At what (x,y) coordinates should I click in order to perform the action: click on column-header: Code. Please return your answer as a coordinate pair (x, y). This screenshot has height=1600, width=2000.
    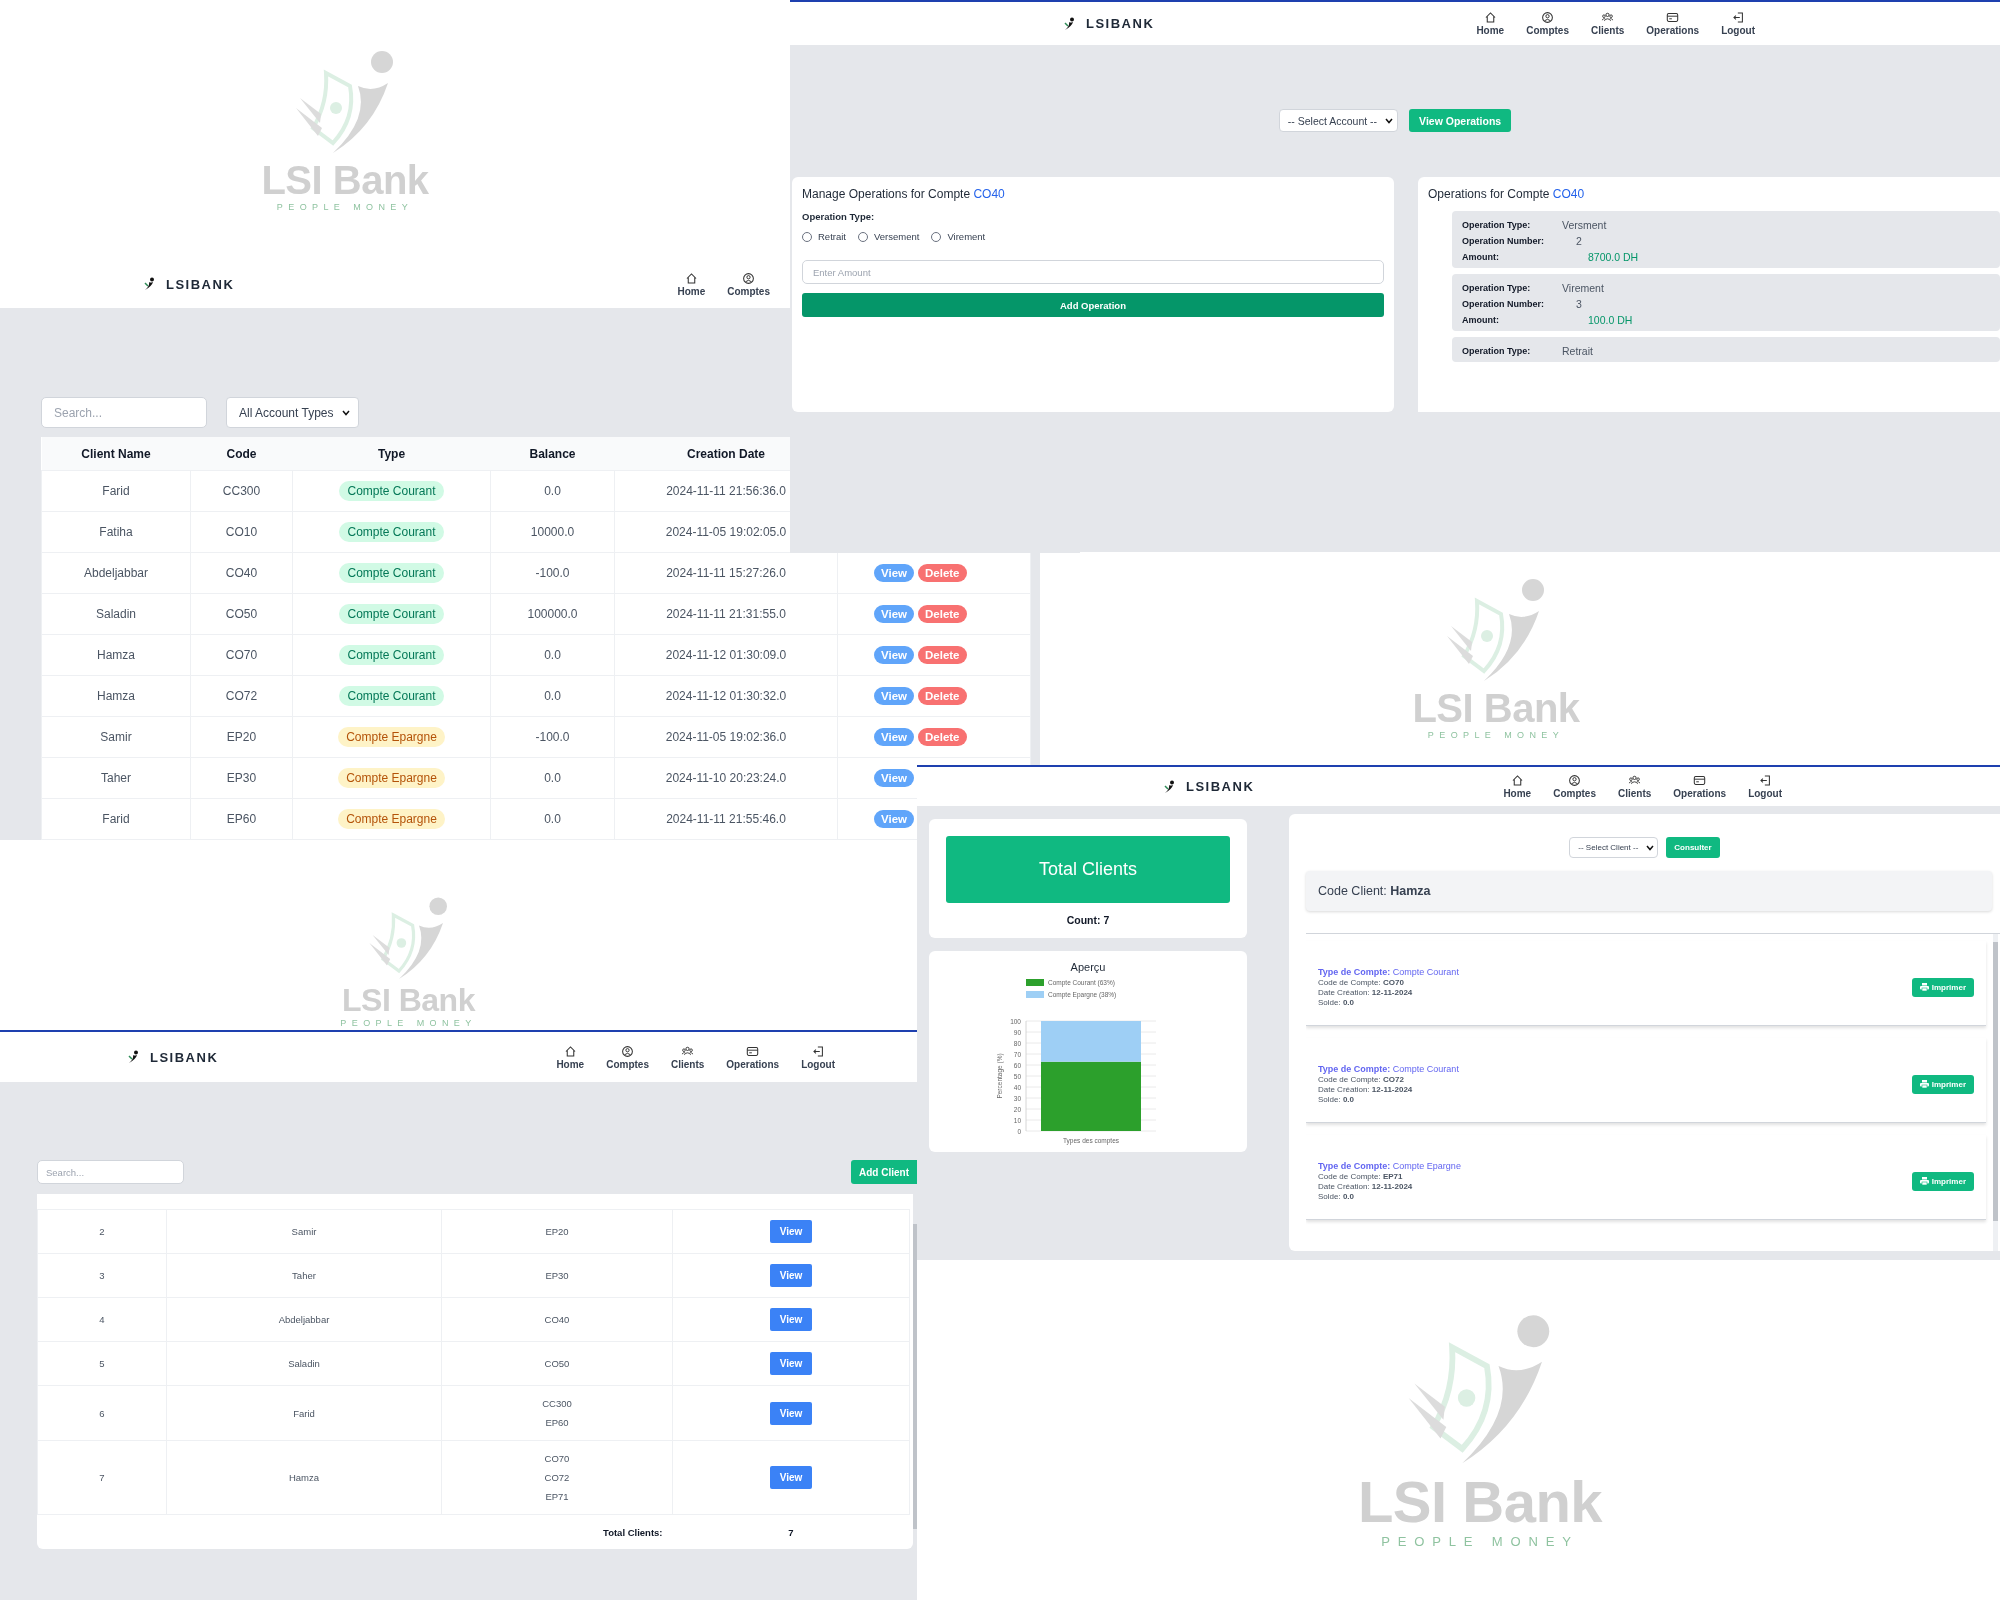
    Looking at the image, I should click on (241, 454).